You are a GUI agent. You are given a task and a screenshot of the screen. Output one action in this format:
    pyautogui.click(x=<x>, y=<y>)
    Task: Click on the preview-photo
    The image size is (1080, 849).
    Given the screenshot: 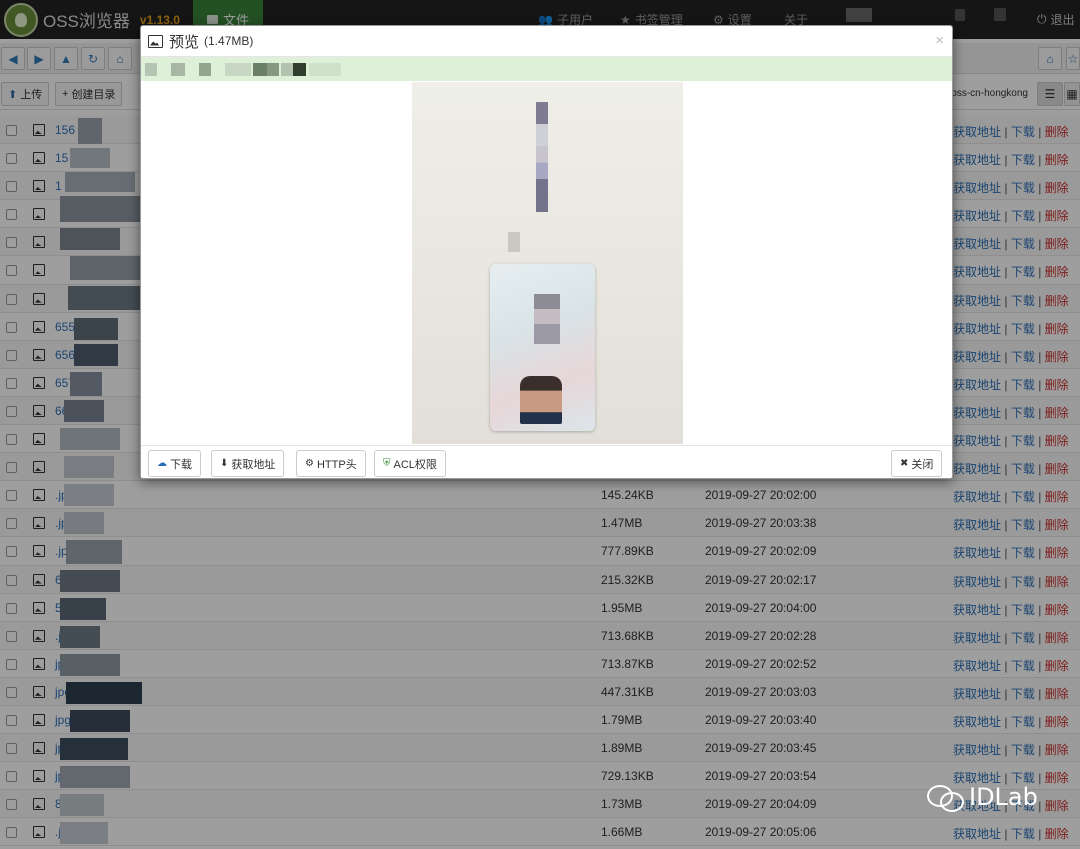 What is the action you would take?
    pyautogui.click(x=547, y=263)
    